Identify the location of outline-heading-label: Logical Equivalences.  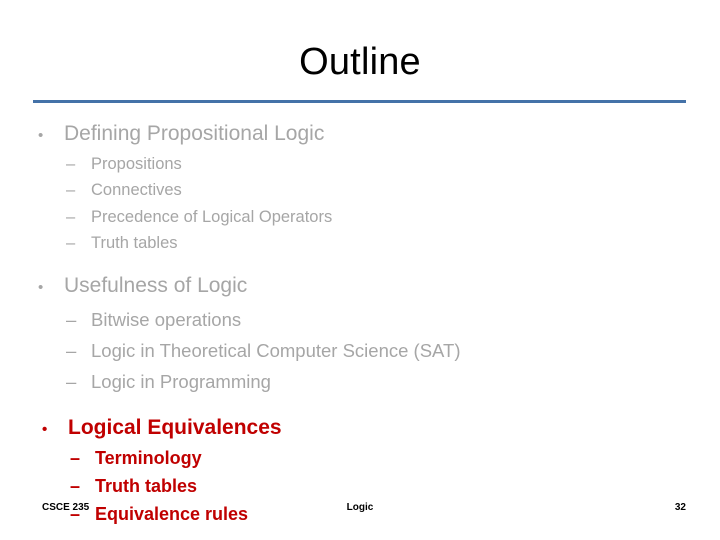
(175, 427).